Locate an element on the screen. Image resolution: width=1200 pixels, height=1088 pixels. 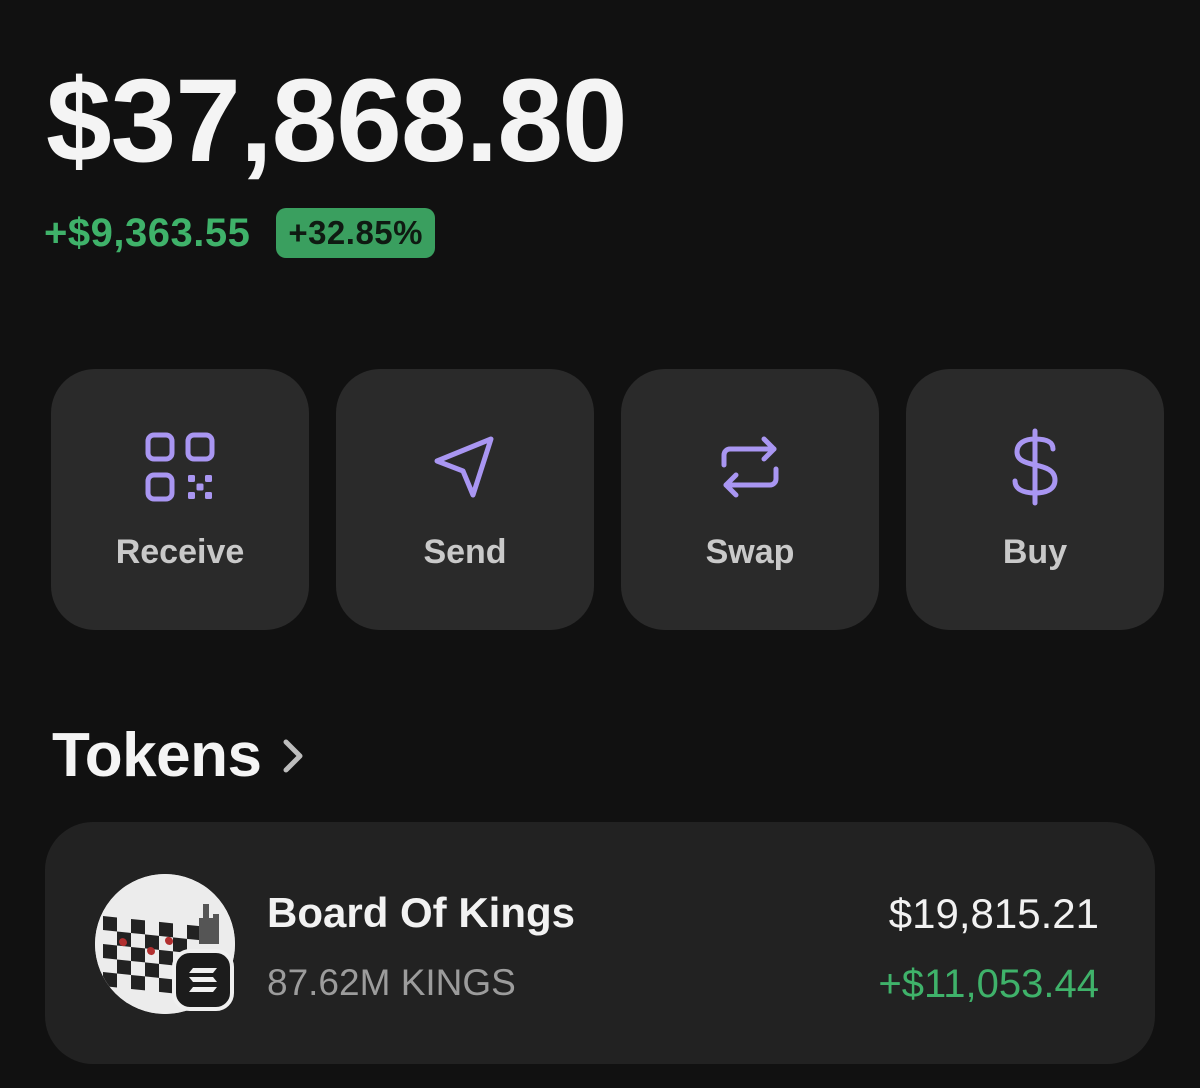
buy-button: Buy is located at coordinates (1035, 499).